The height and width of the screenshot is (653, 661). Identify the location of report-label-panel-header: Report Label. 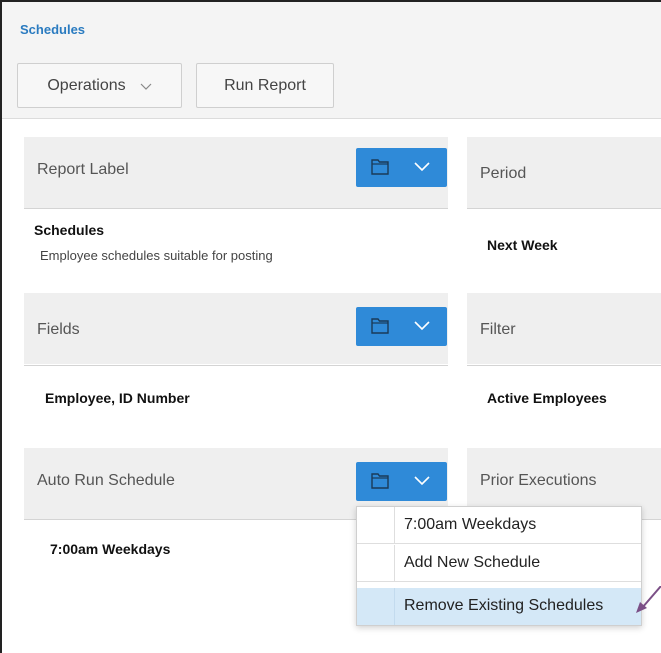
(236, 172).